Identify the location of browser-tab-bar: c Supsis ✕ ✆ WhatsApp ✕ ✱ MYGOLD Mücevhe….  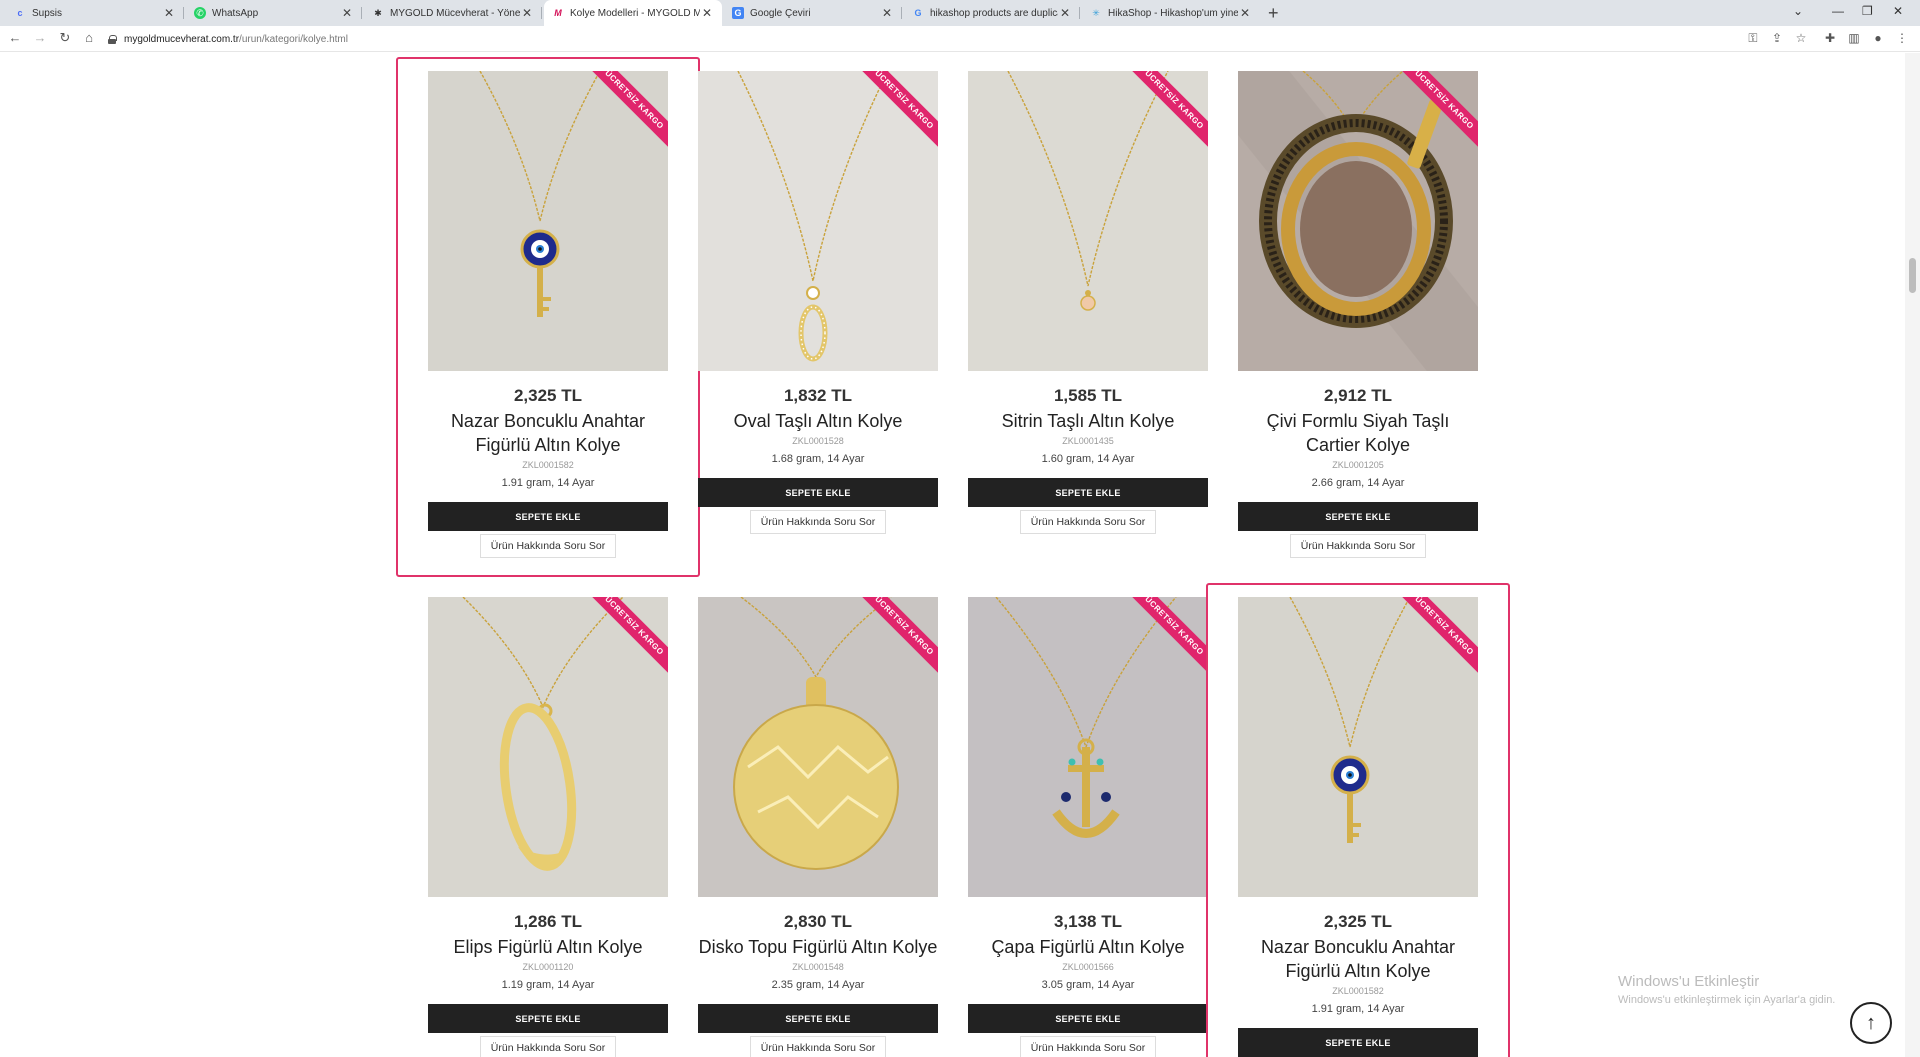
(960, 13).